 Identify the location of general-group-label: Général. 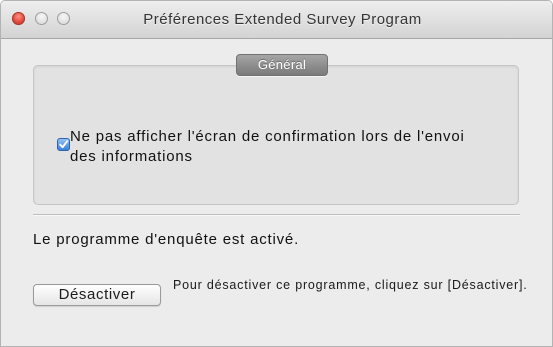
(282, 65).